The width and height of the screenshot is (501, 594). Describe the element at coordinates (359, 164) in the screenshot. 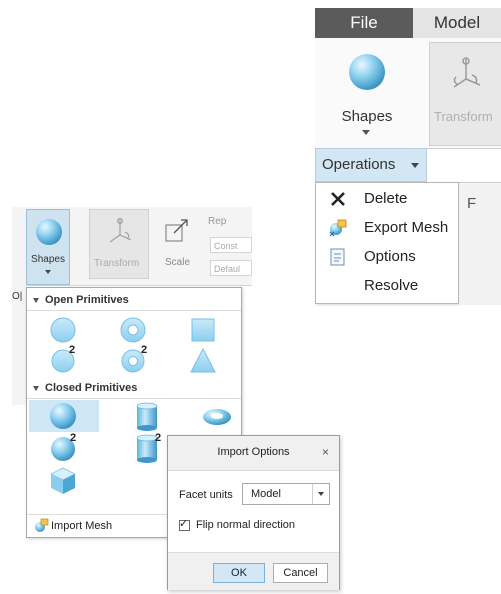

I see `operations-label: Operations` at that location.